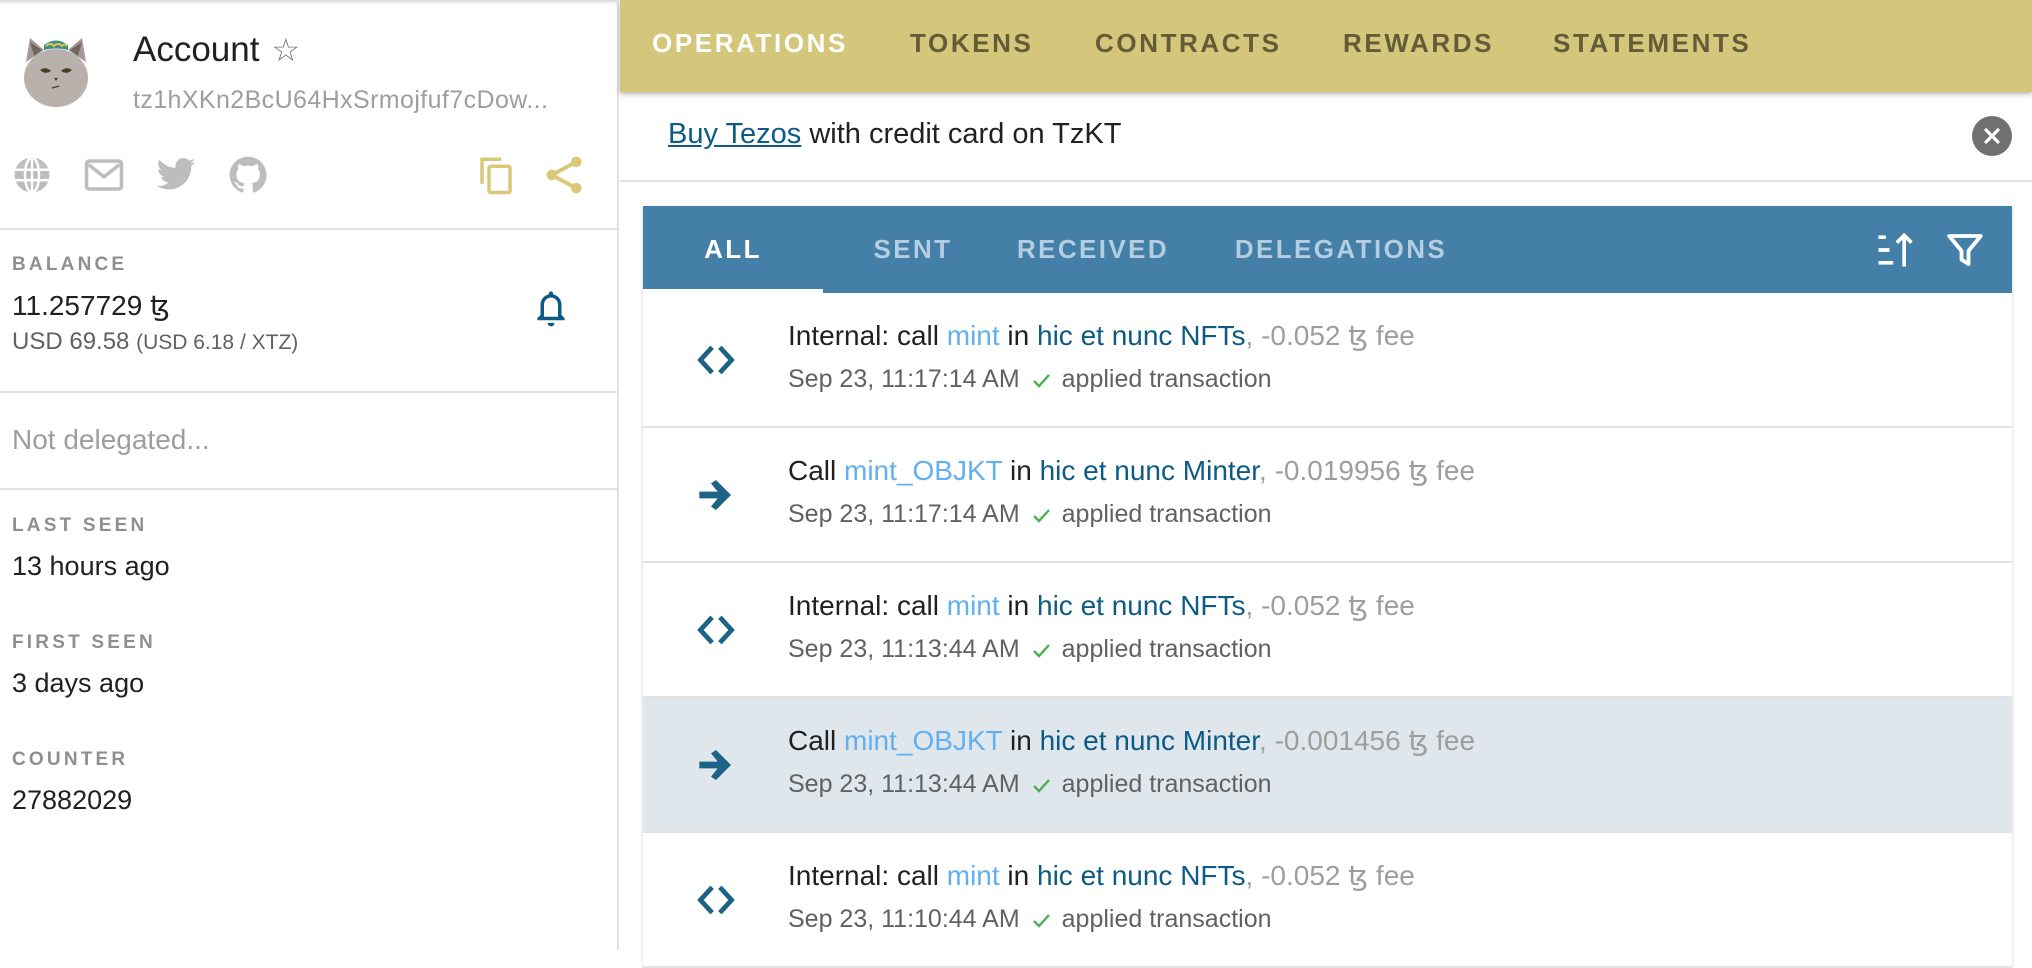  What do you see at coordinates (84, 642) in the screenshot?
I see `first-seen-label: FIRST SEEN` at bounding box center [84, 642].